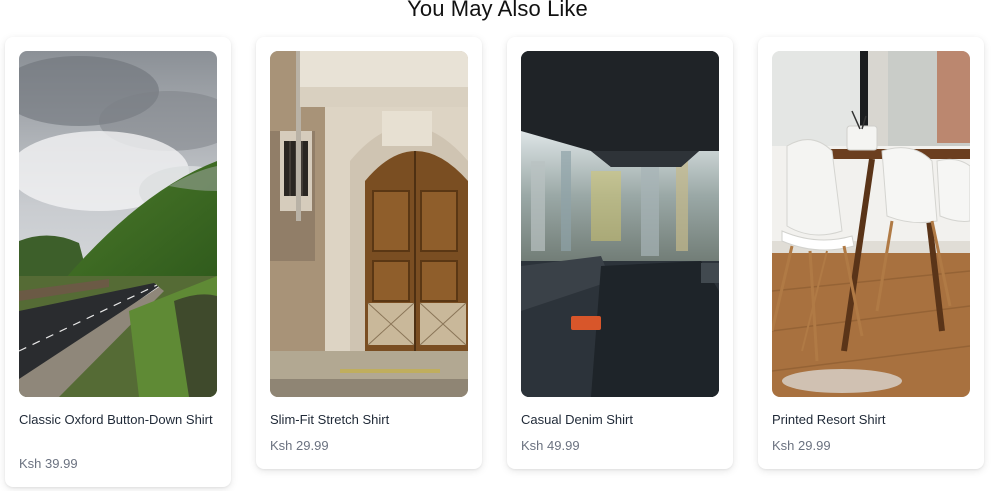 The height and width of the screenshot is (491, 995). Describe the element at coordinates (619, 420) in the screenshot. I see `product-name: Casual Denim Shirt` at that location.